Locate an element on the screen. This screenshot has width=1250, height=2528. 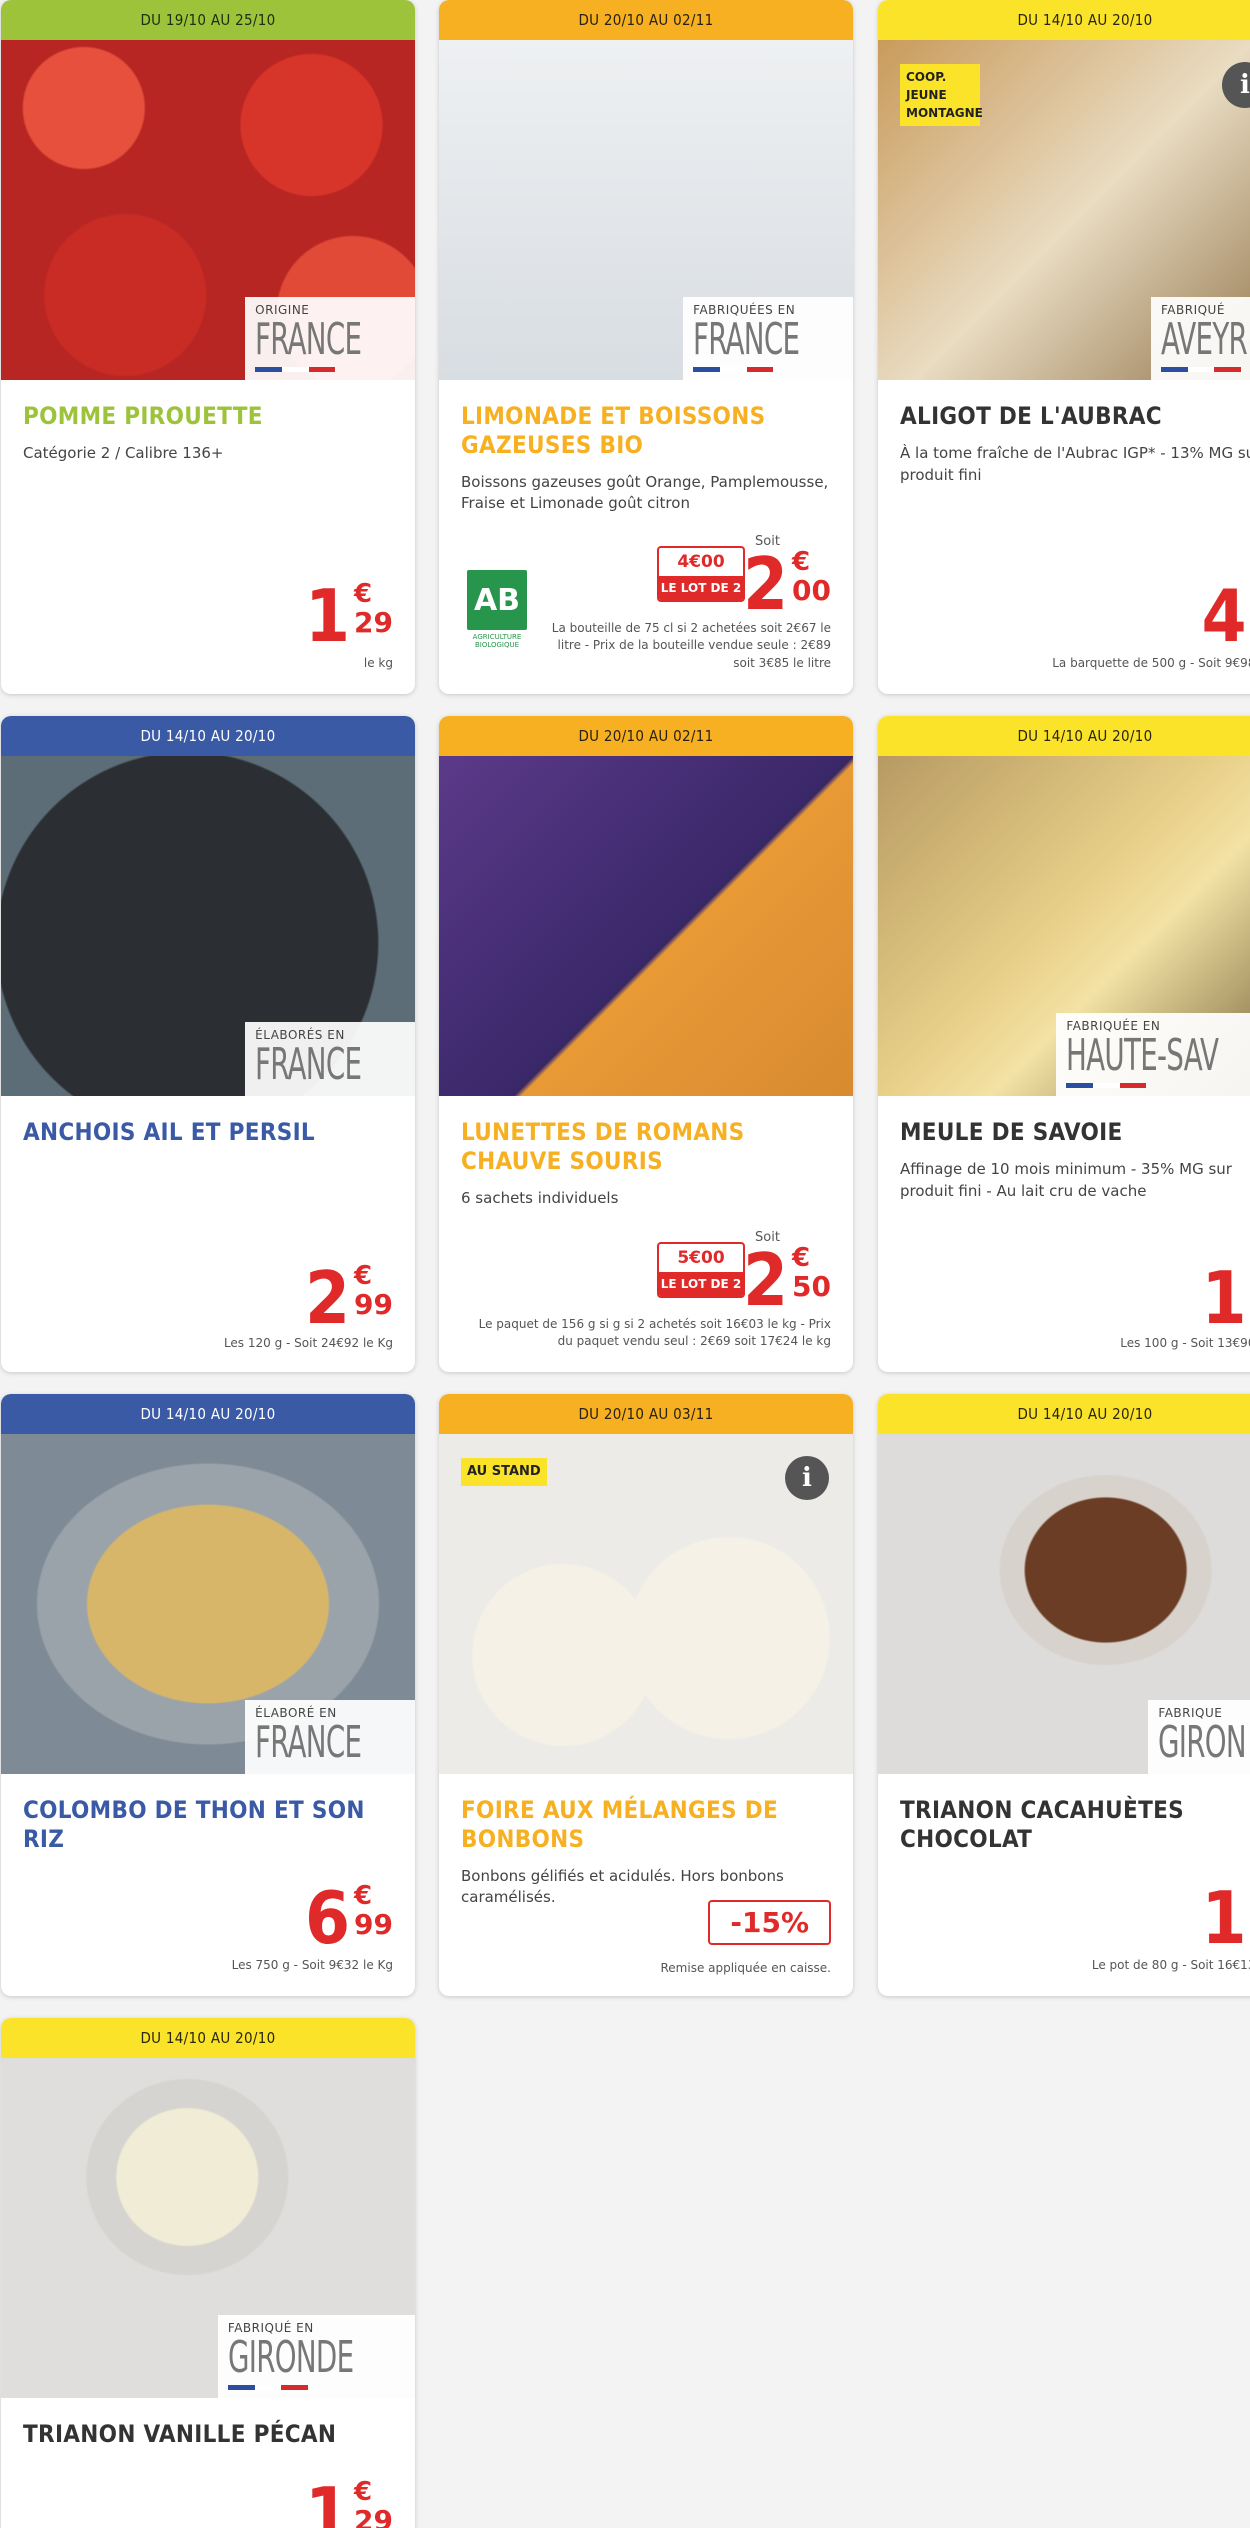
origin-tag: FABRIQUÉES EN FRANCE is located at coordinates (768, 338).